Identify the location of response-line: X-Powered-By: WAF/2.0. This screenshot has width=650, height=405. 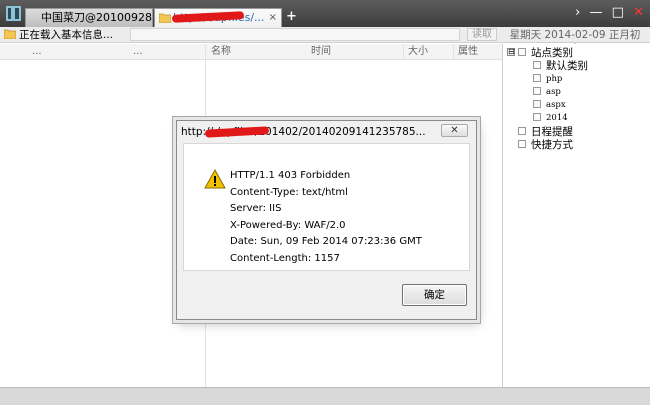
(288, 225).